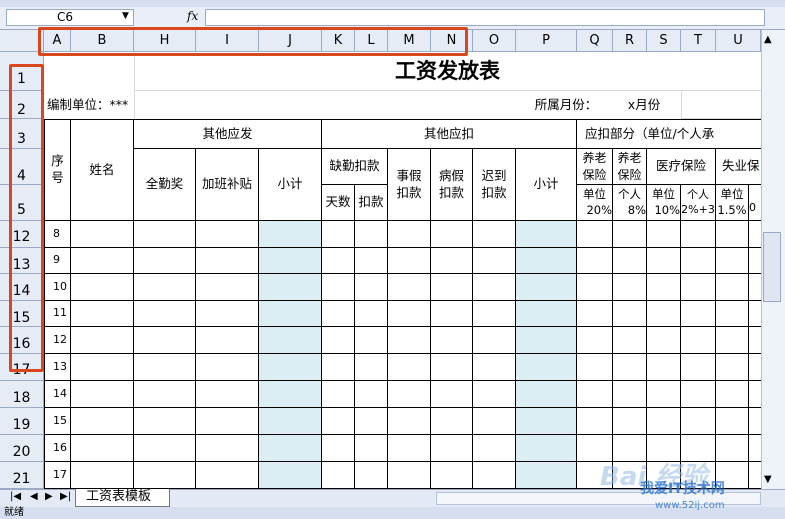 The width and height of the screenshot is (785, 519). Describe the element at coordinates (58, 475) in the screenshot. I see `seq-cell: 17` at that location.